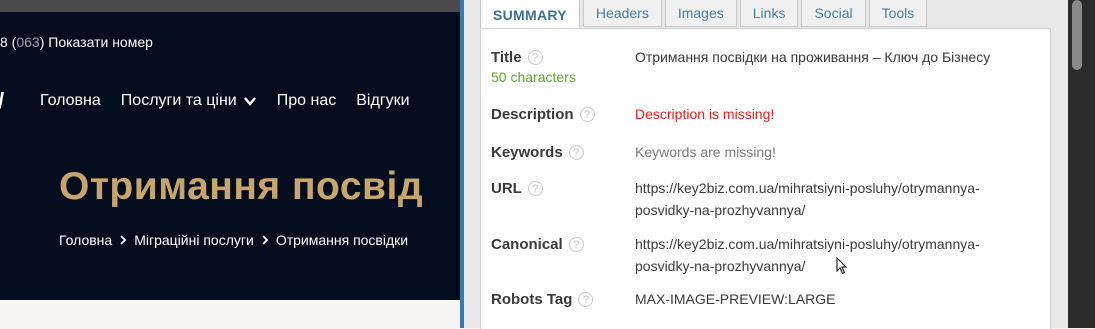 The image size is (1095, 329). I want to click on tab-tools: Tools, so click(898, 13).